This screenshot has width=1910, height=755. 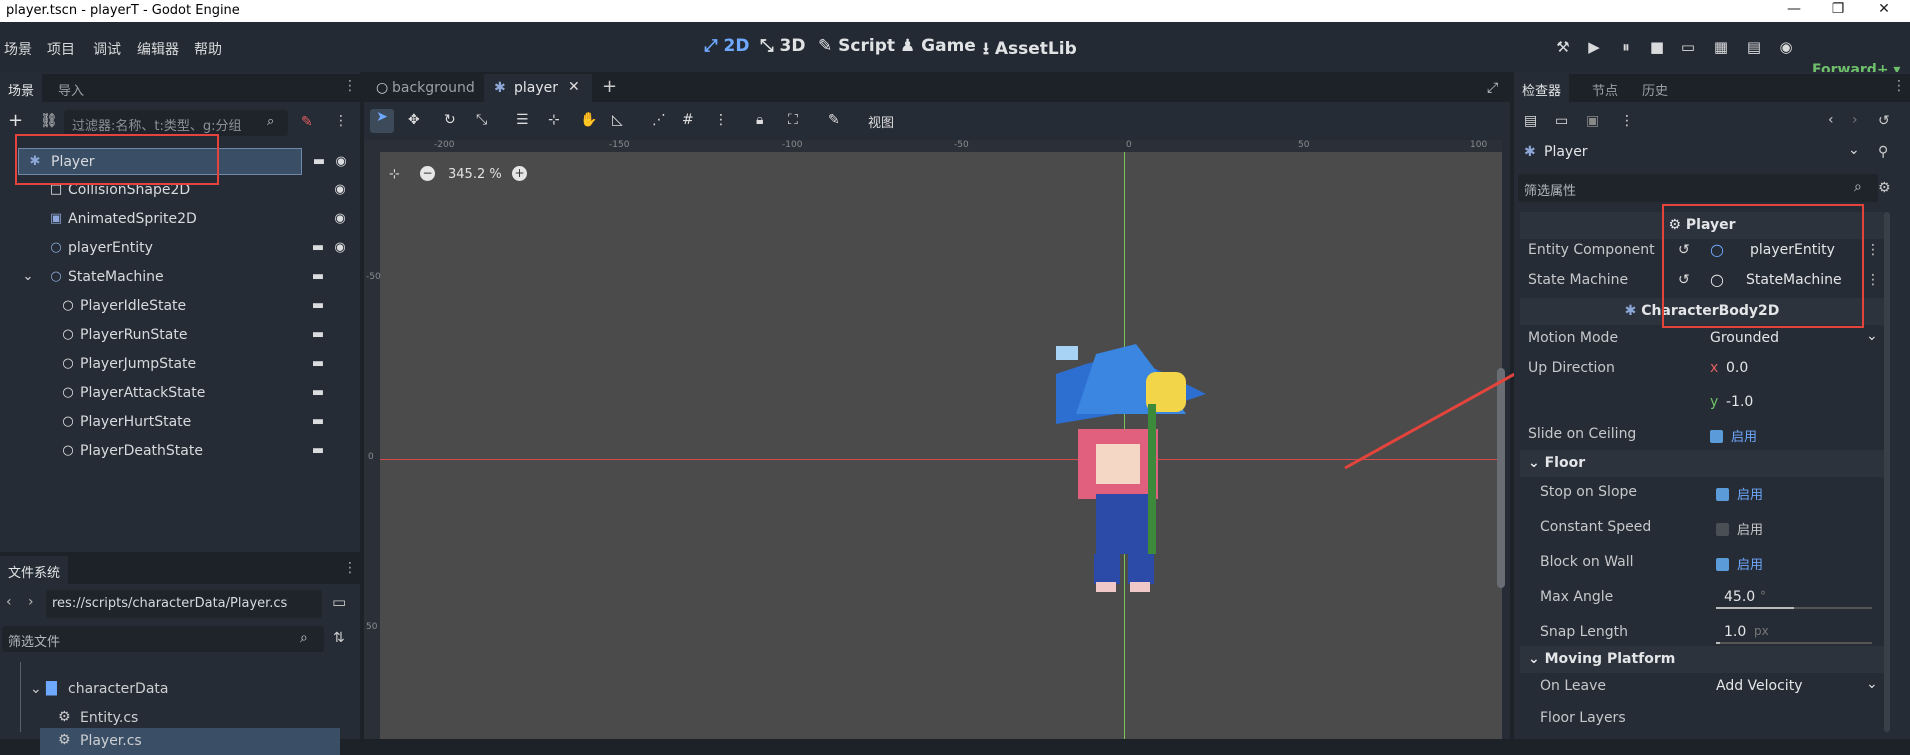 I want to click on scene-node-animatedsprite2d: ▣ AnimatedSprite2D ◉, so click(x=175, y=219).